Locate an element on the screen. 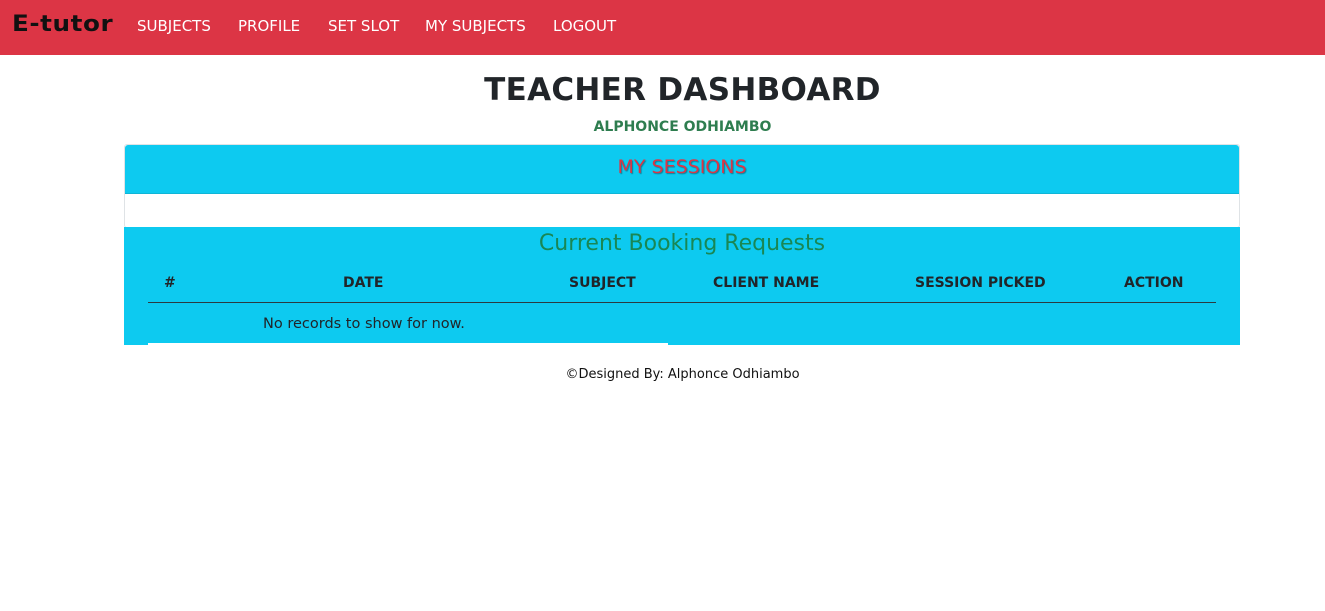 The image size is (1325, 611). nav-link-profile: PROFILE is located at coordinates (269, 26).